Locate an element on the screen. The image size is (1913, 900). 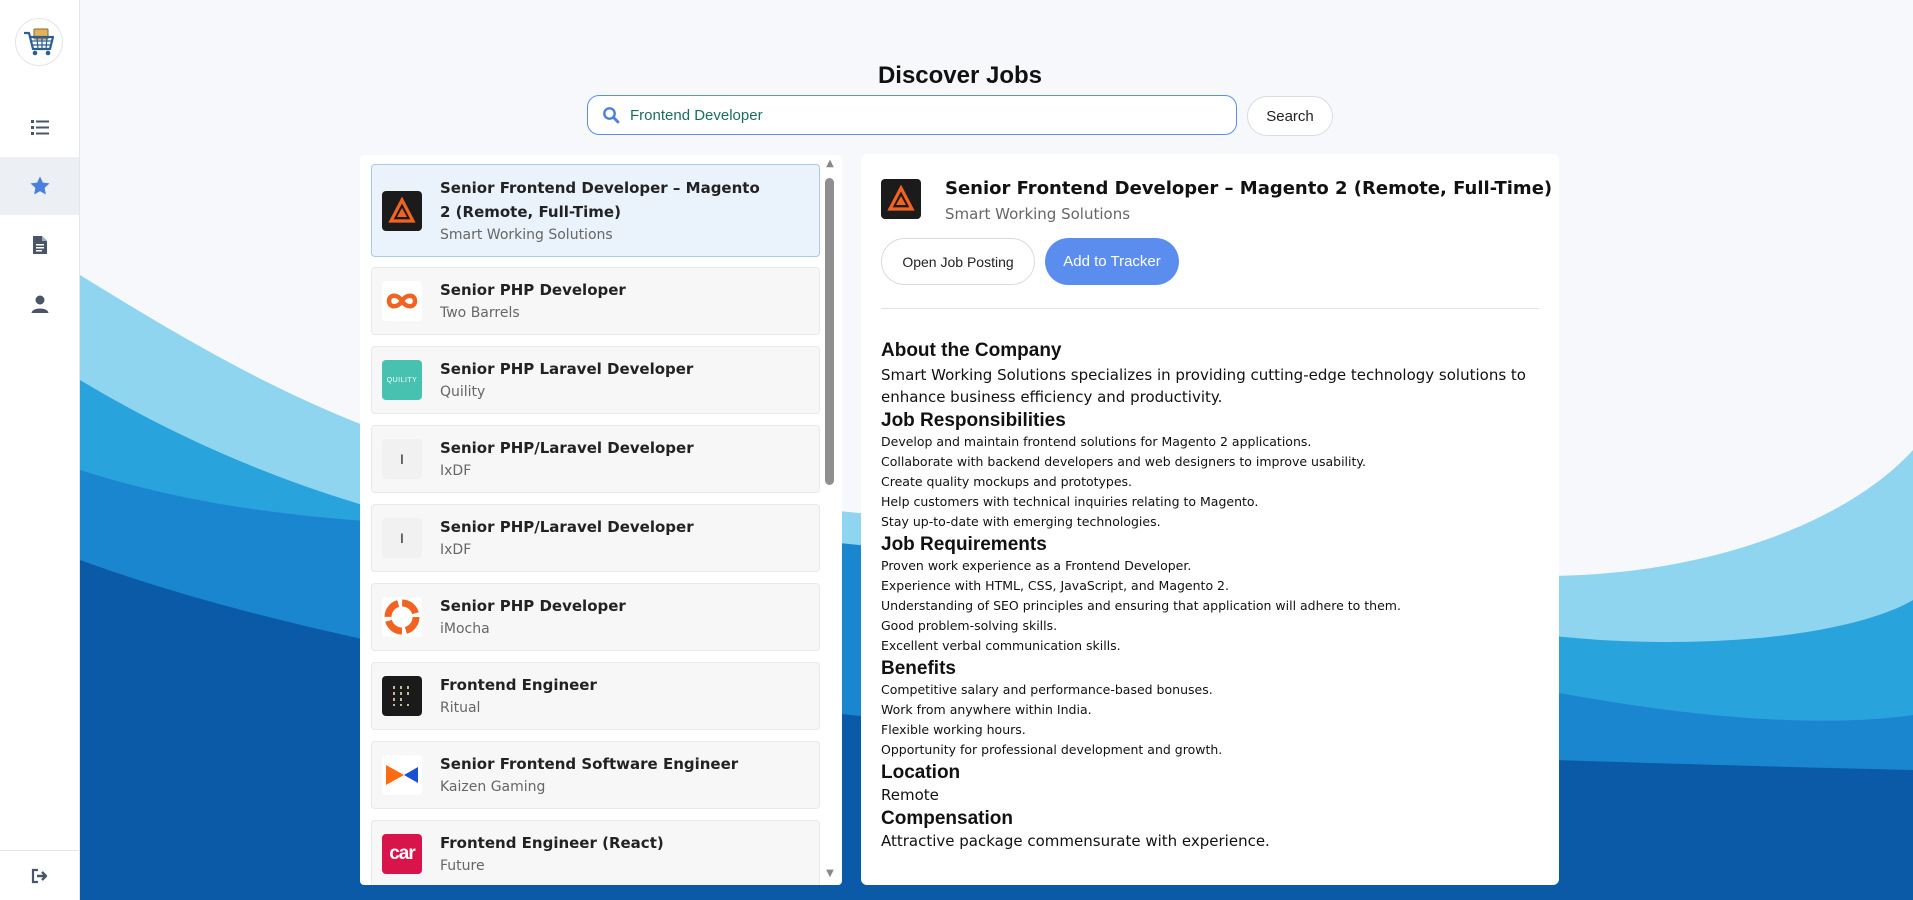
star-icon is located at coordinates (39, 185).